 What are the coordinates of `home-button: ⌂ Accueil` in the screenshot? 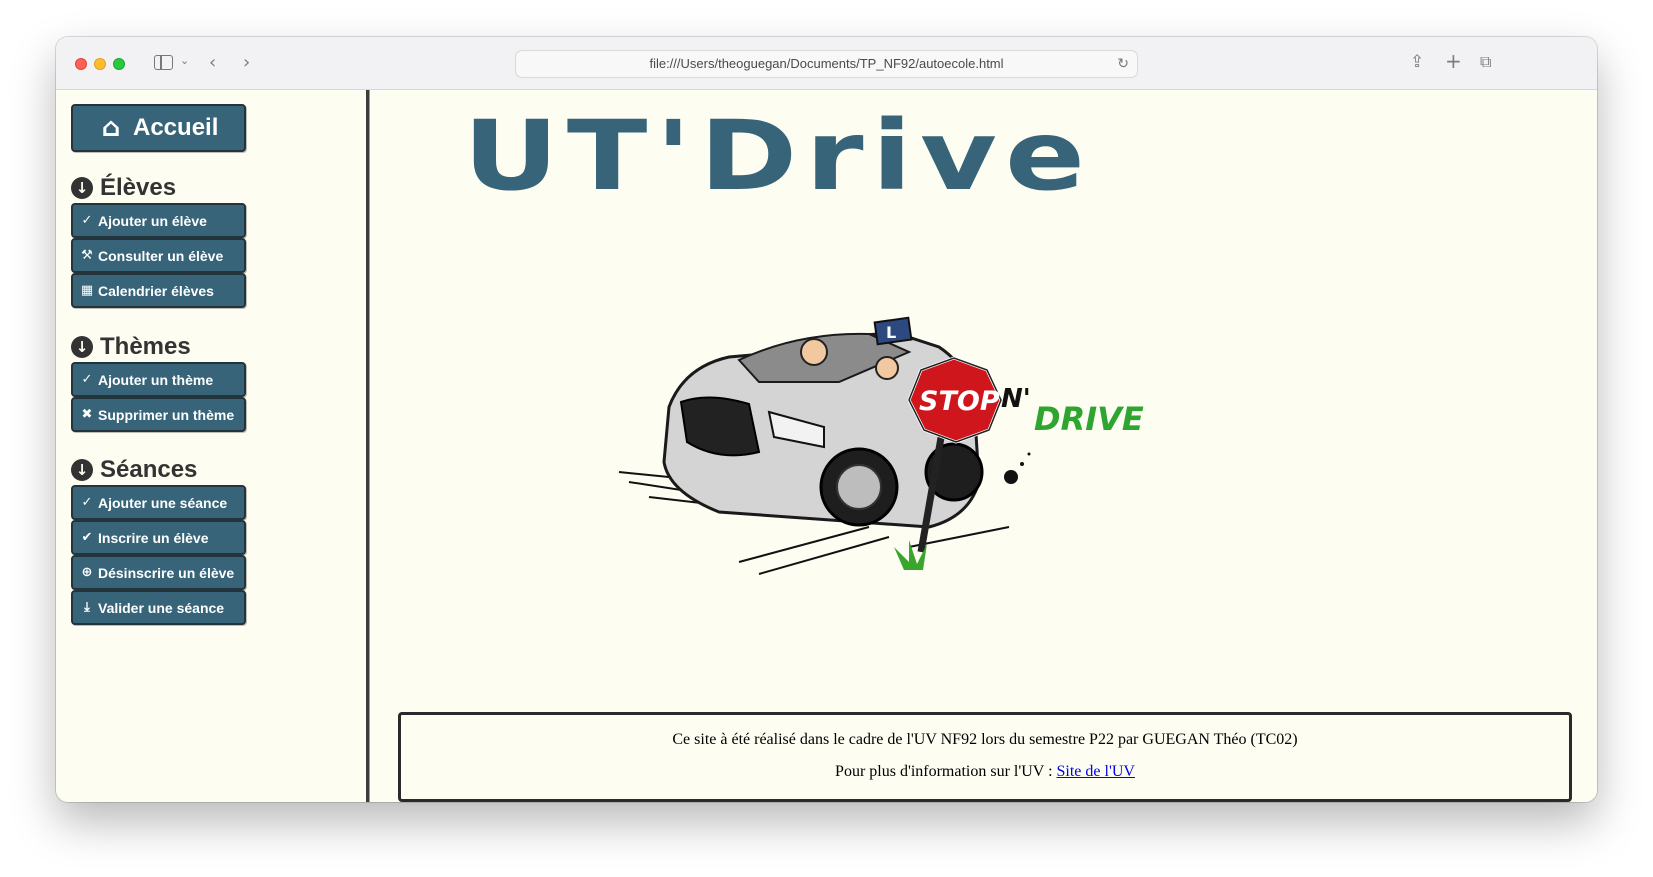 It's located at (158, 128).